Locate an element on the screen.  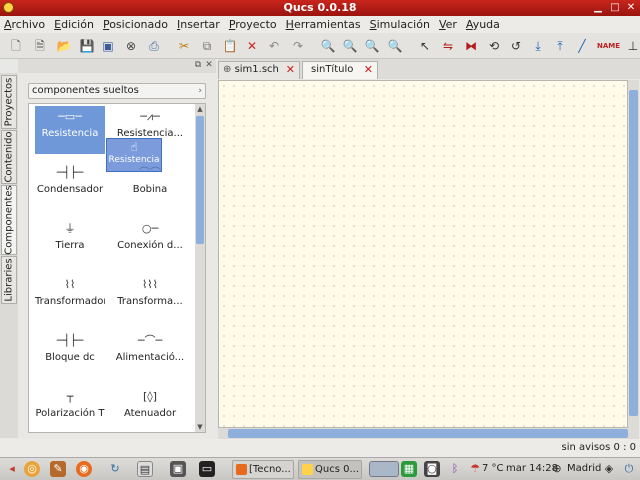
scroll-up-icon: ▲ is located at coordinates (200, 109).